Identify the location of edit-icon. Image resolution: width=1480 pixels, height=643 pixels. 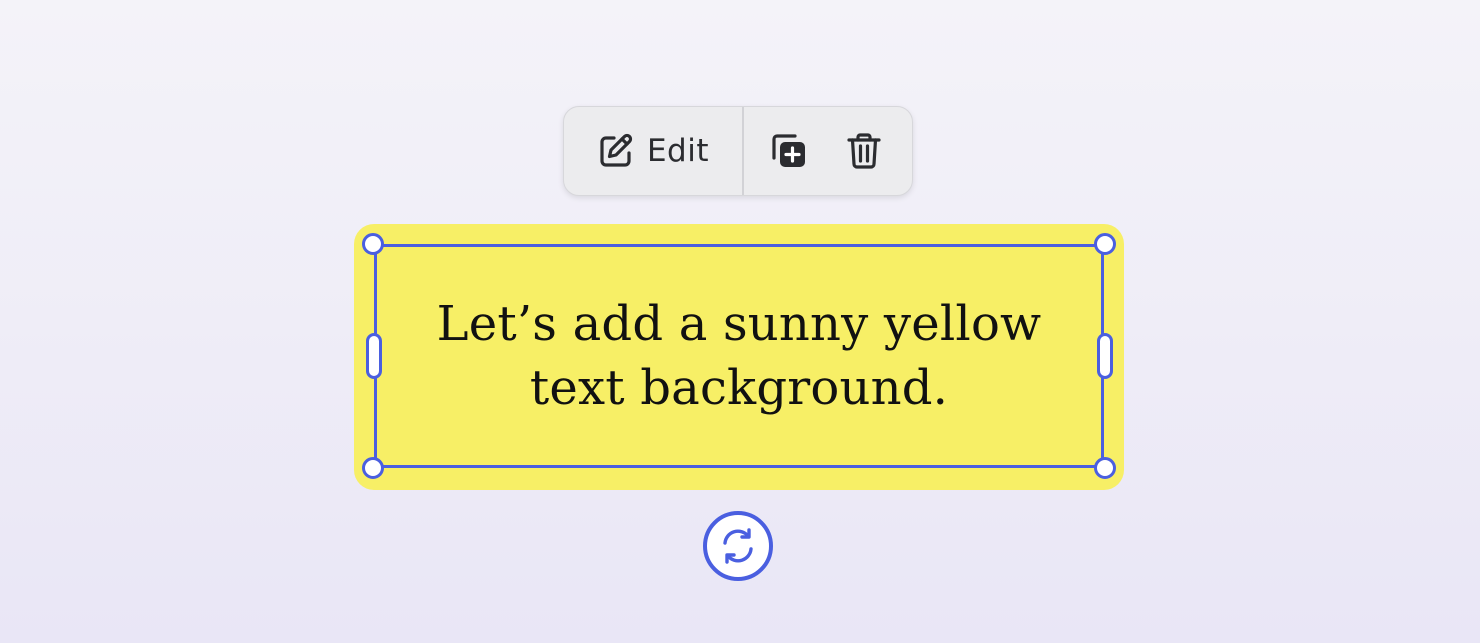
(616, 151).